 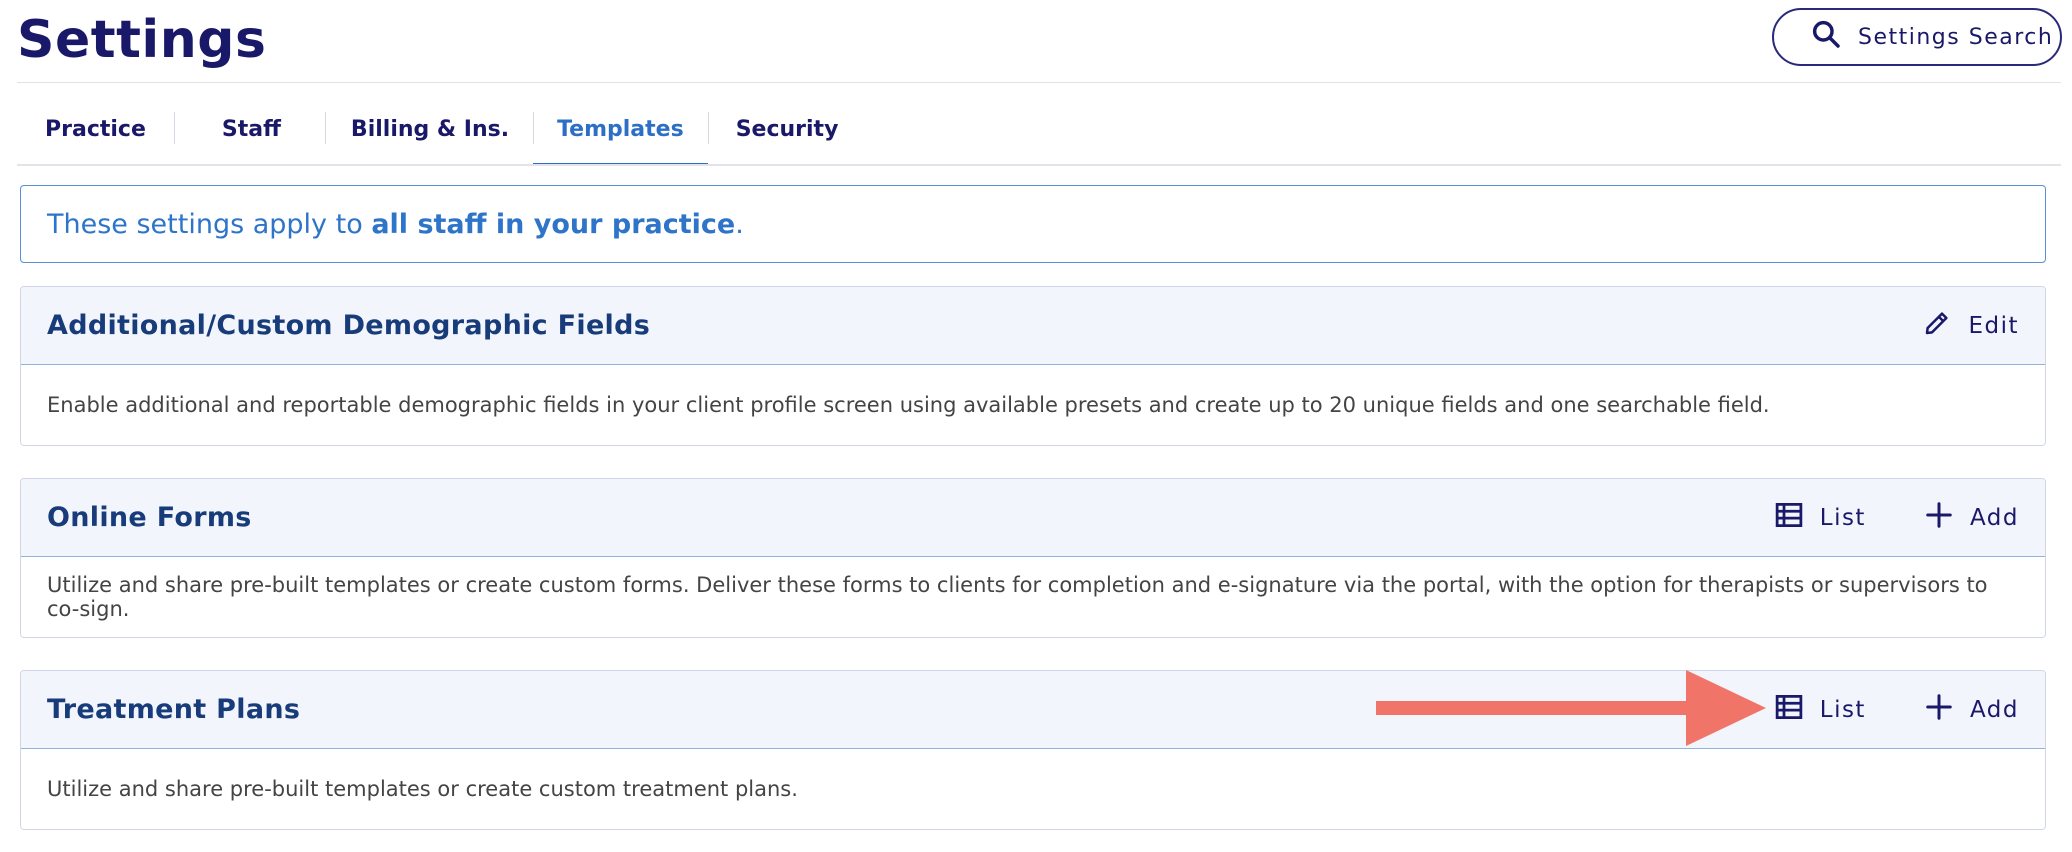 I want to click on section-header: Online Forms List Add, so click(x=1033, y=518).